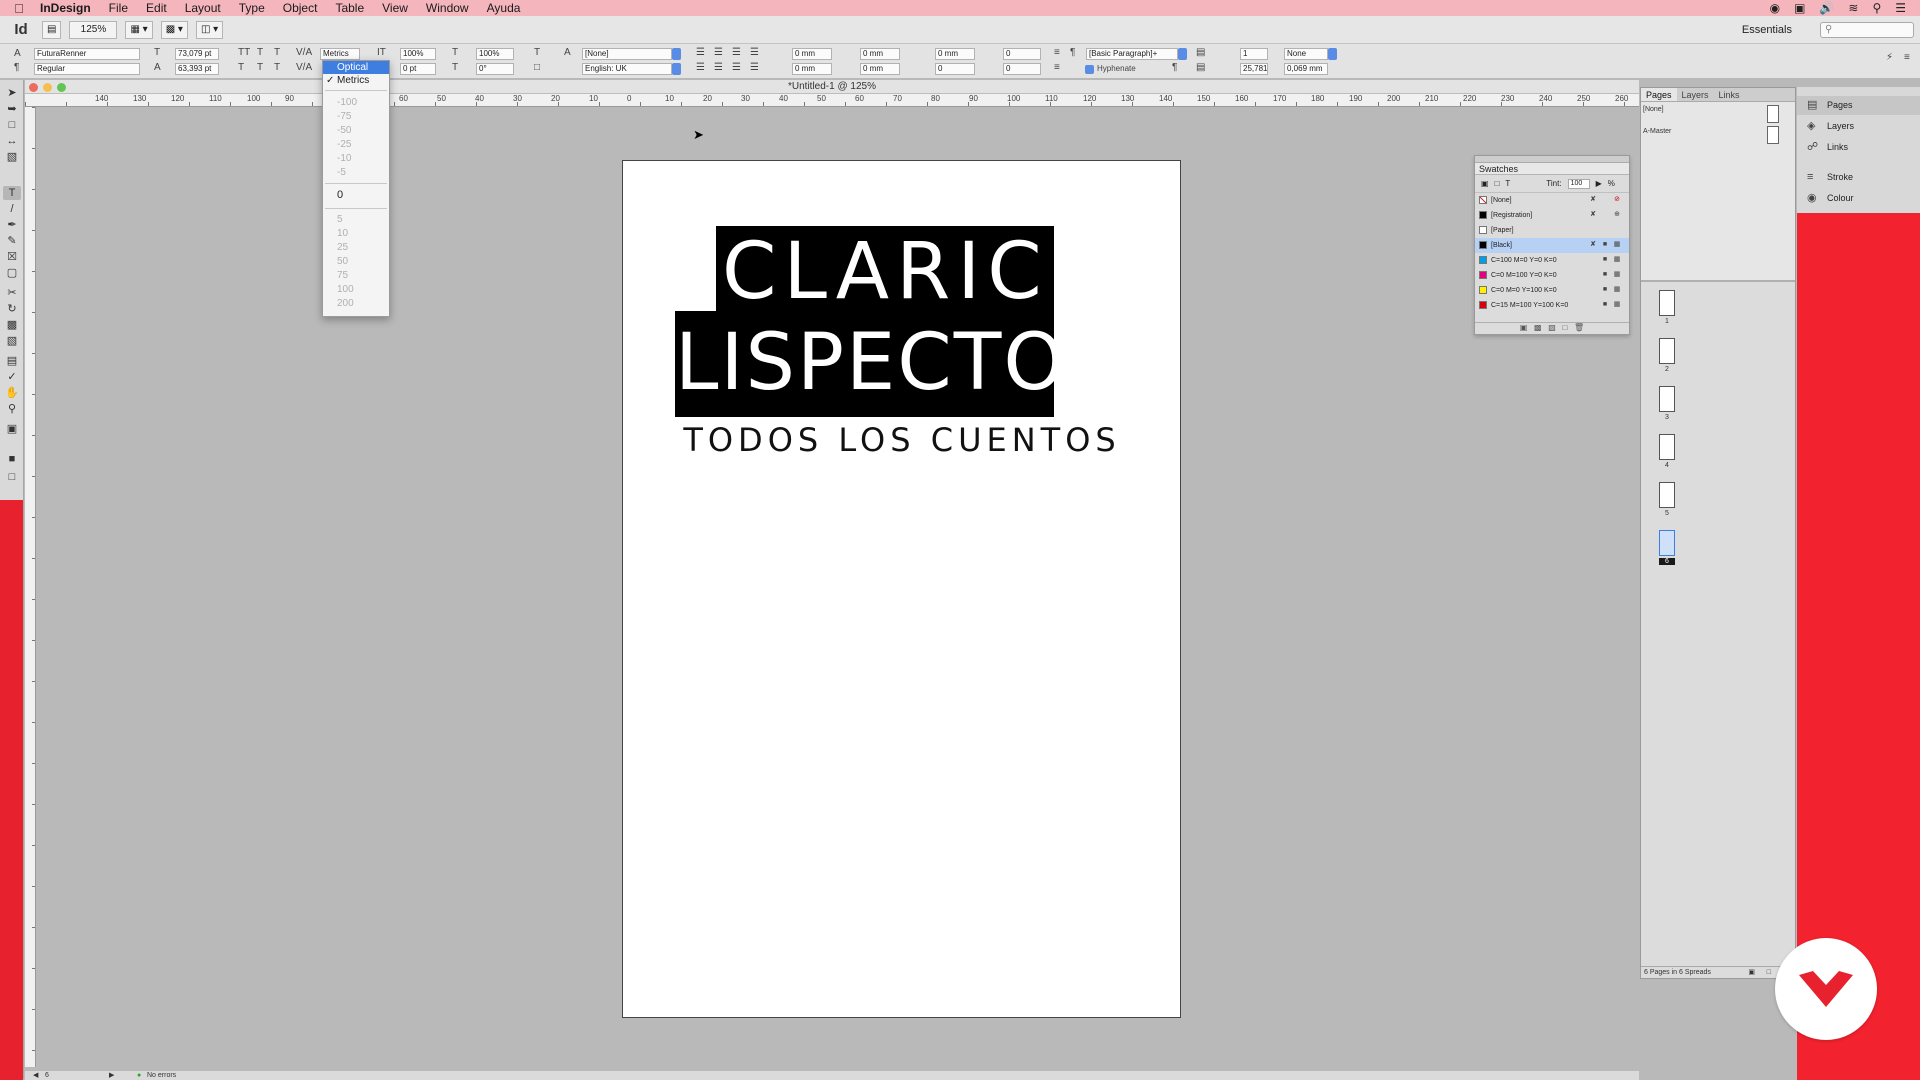  I want to click on edit-page-size-icon: ▣, so click(1751, 973).